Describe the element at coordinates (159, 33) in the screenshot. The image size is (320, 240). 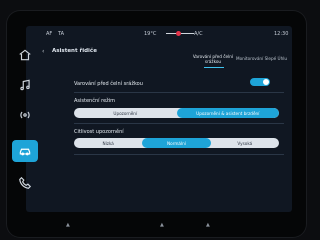
I see `status-bar: AF TA 19°C A/C 12:30` at that location.